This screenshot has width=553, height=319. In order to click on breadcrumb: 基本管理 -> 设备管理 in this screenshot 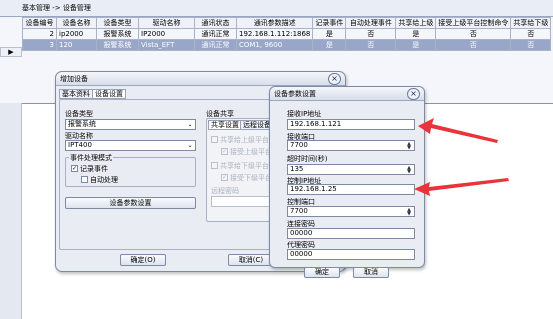, I will do `click(276, 8)`.